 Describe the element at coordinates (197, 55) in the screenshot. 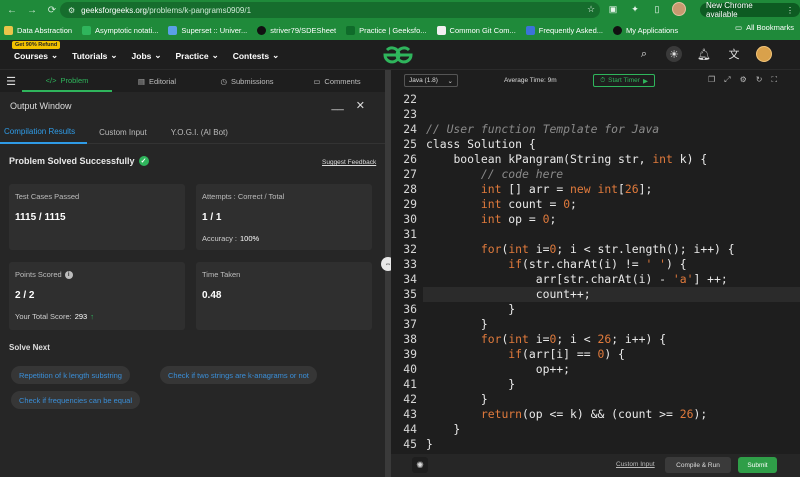

I see `nav-practice: Practice ⌄` at that location.